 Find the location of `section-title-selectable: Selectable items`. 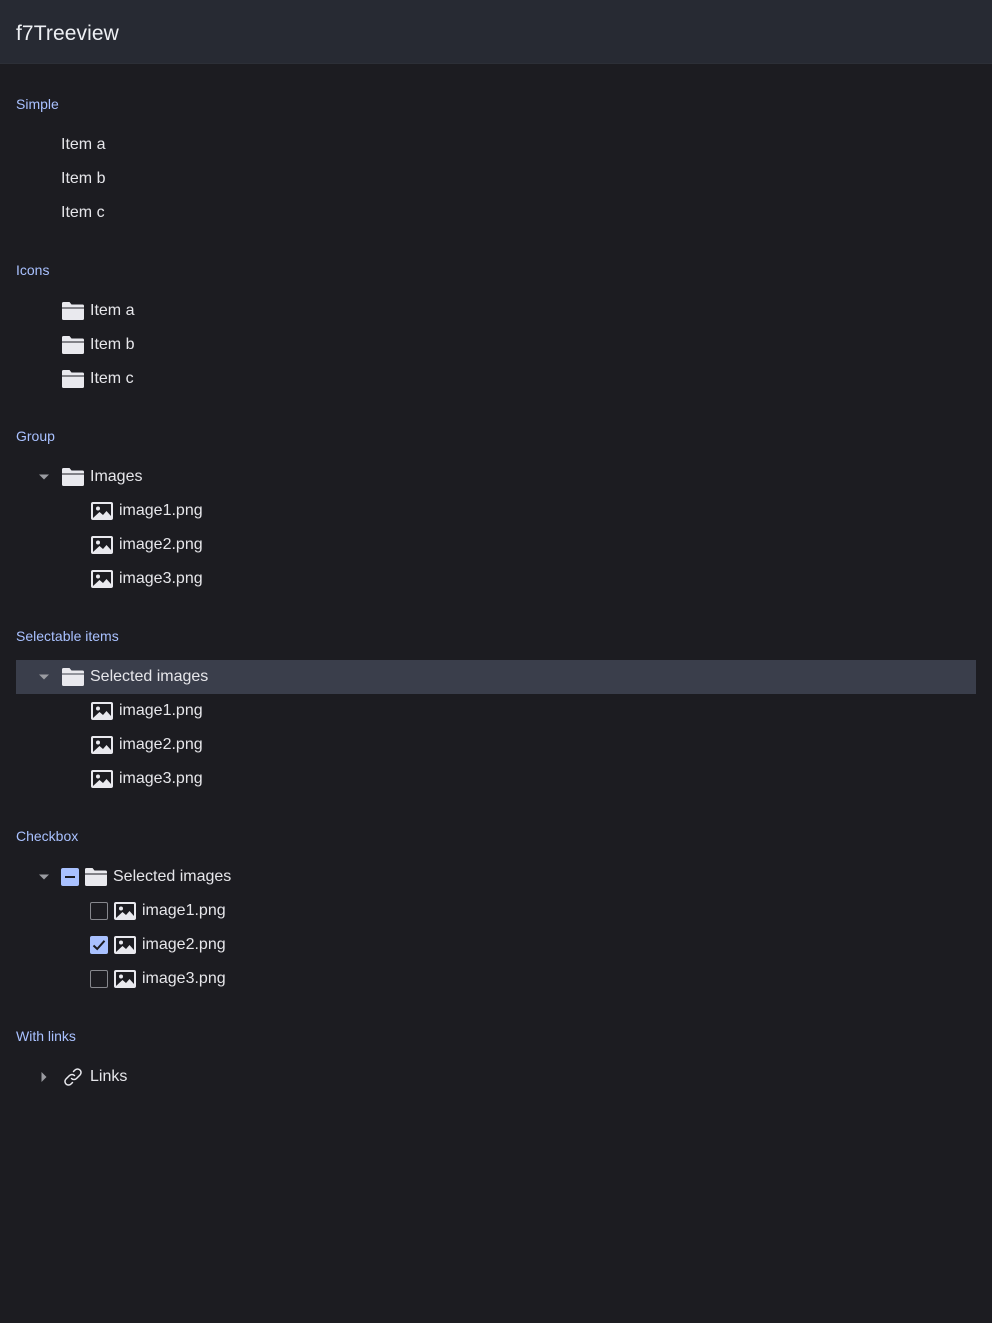

section-title-selectable: Selectable items is located at coordinates (67, 636).